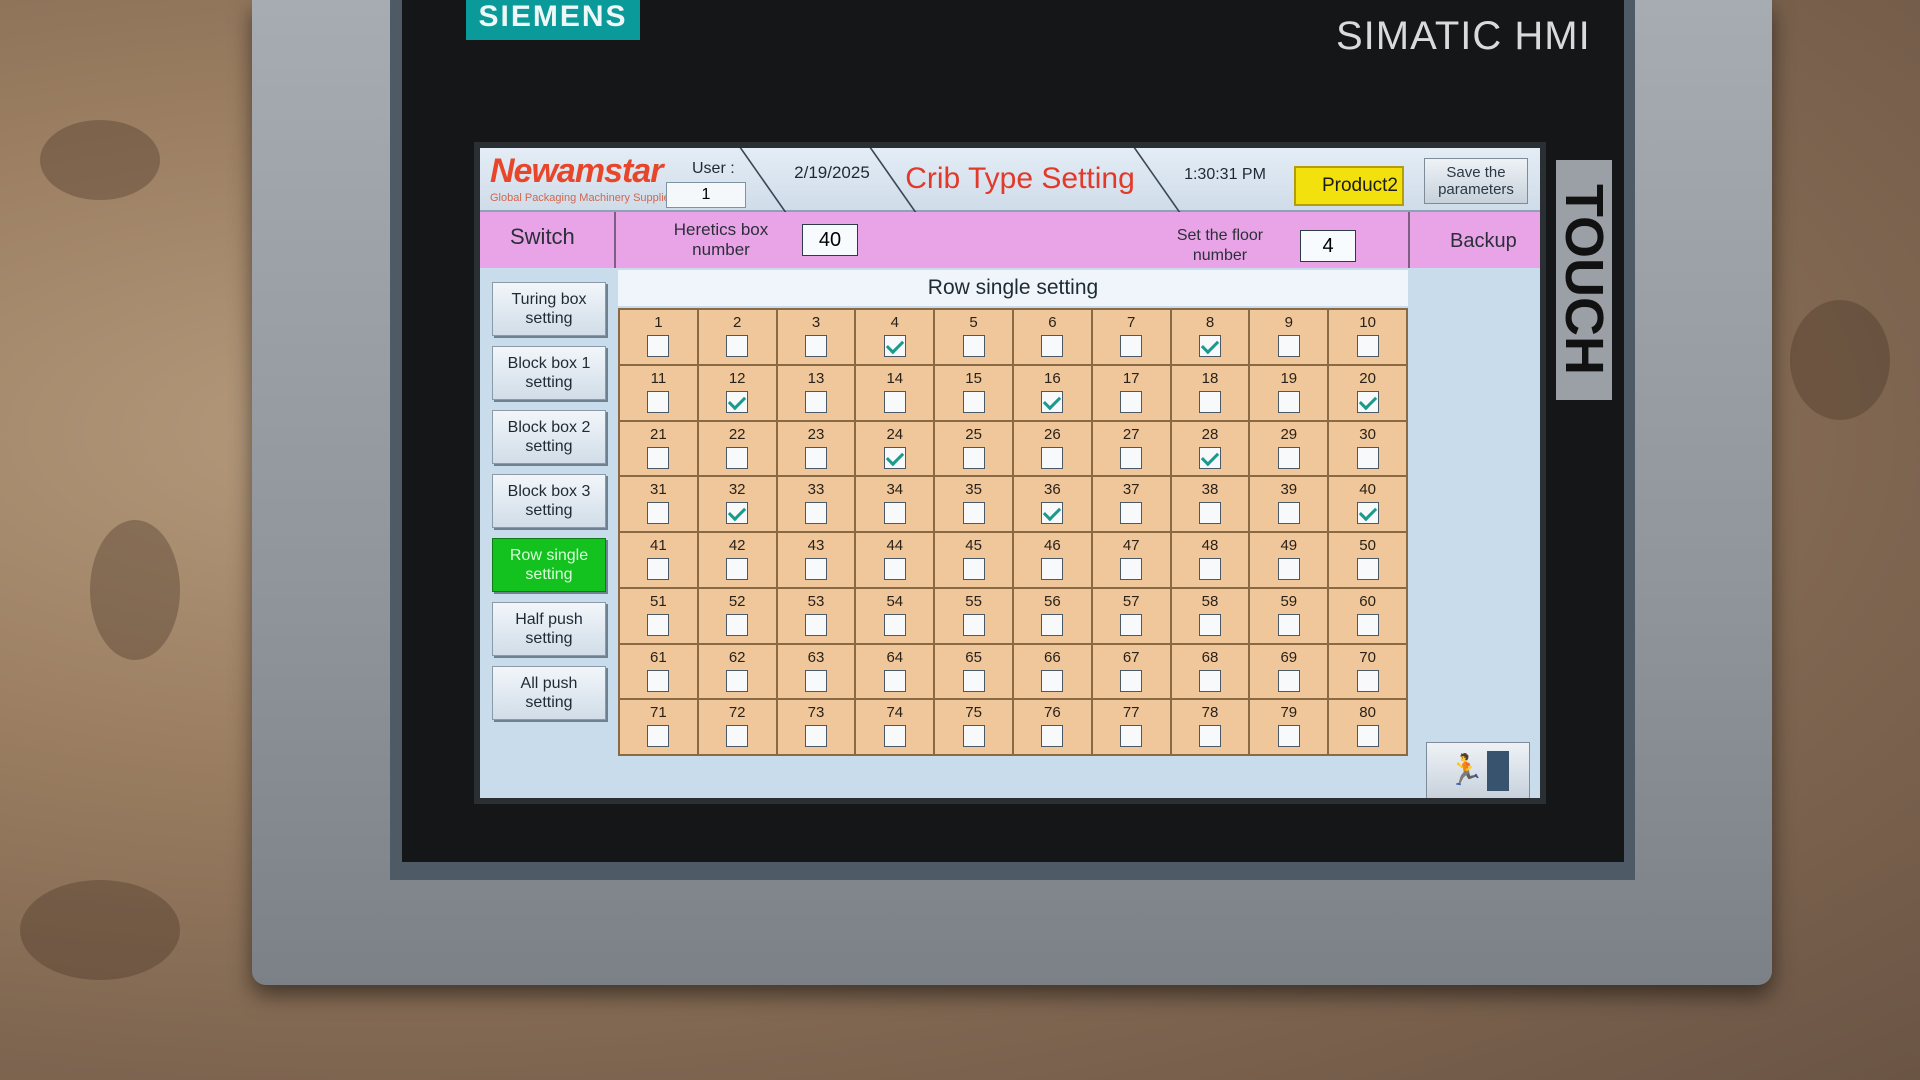 This screenshot has height=1080, width=1920. Describe the element at coordinates (549, 309) in the screenshot. I see `sidebar-item-turing-box: Turing box setting` at that location.